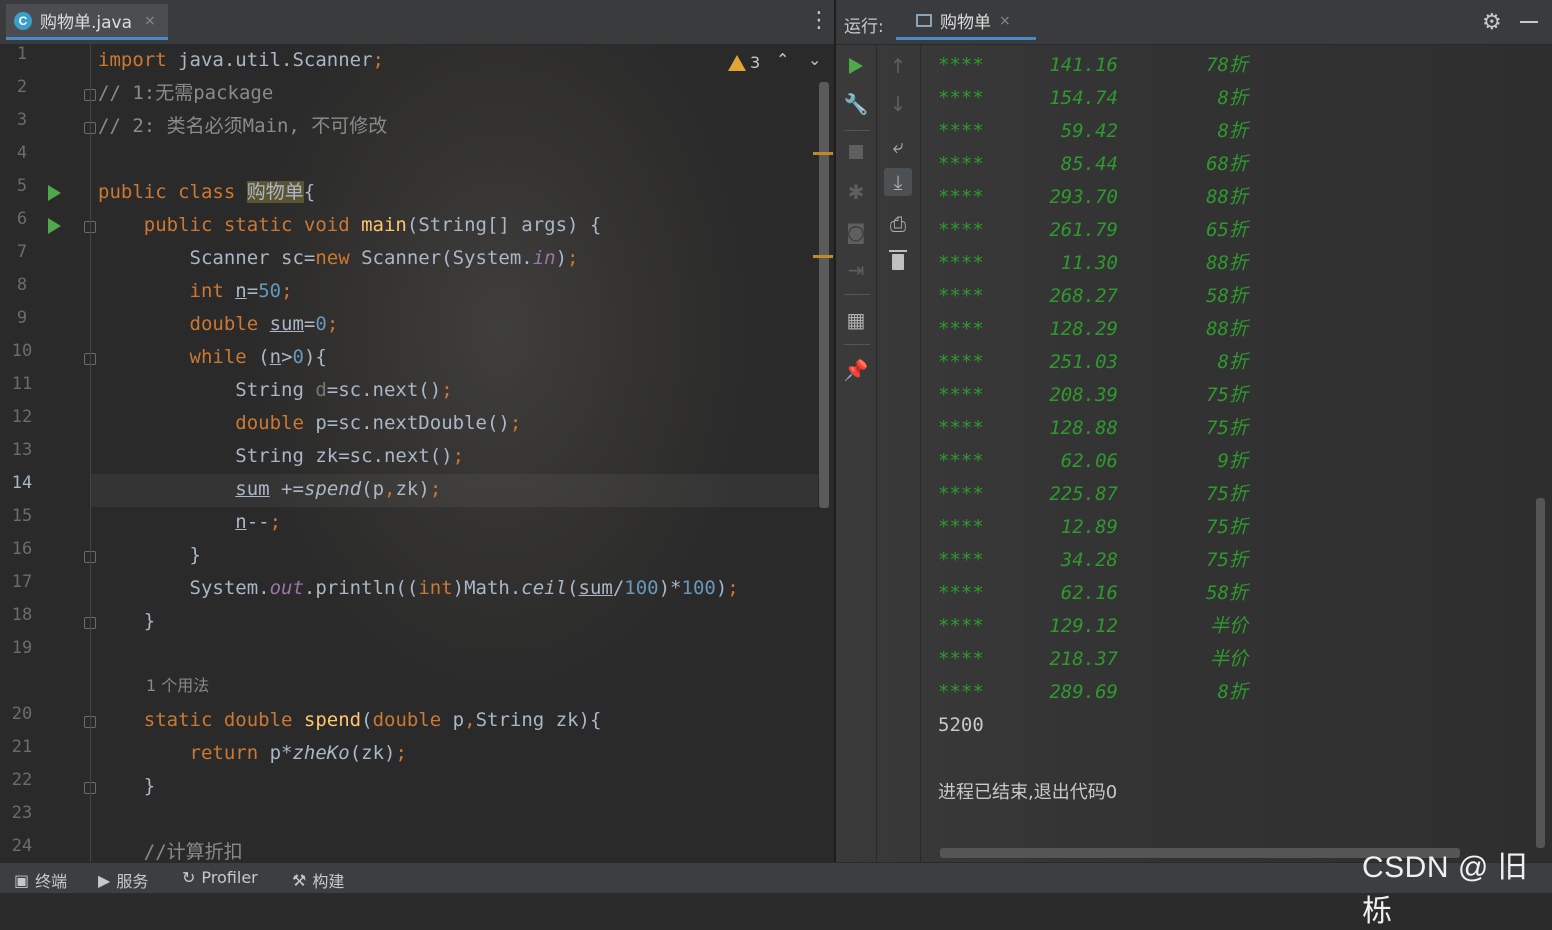 The width and height of the screenshot is (1552, 930). I want to click on arrow-up-icon: ↑, so click(898, 66).